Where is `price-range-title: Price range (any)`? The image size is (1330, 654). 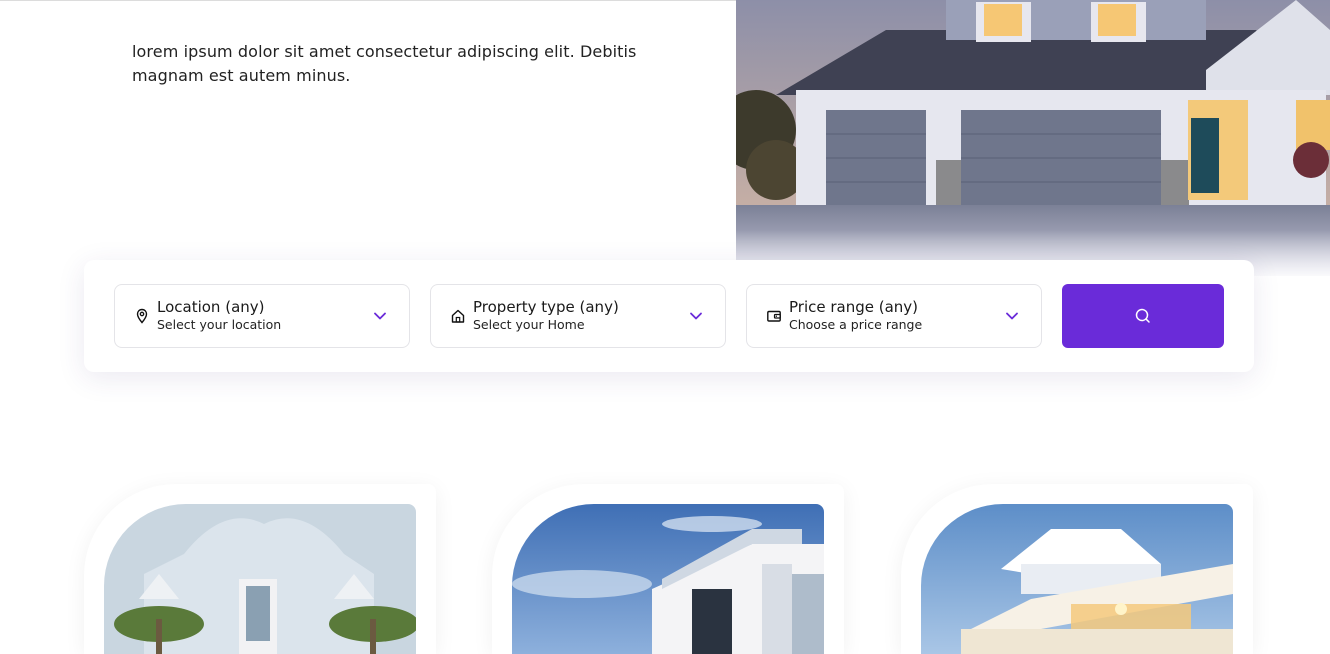 price-range-title: Price range (any) is located at coordinates (854, 307).